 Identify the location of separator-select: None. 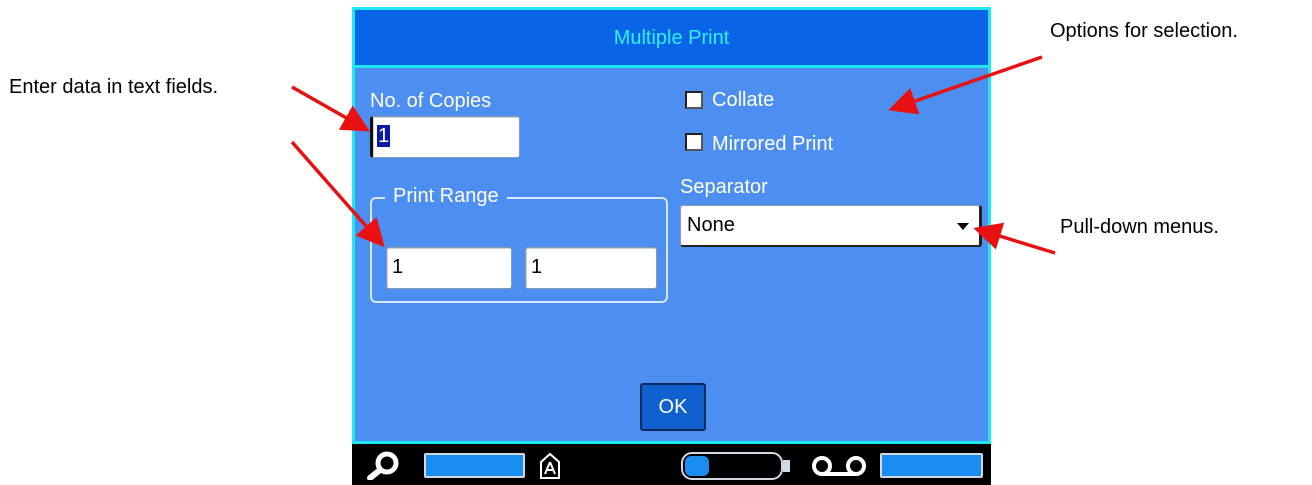
(831, 226).